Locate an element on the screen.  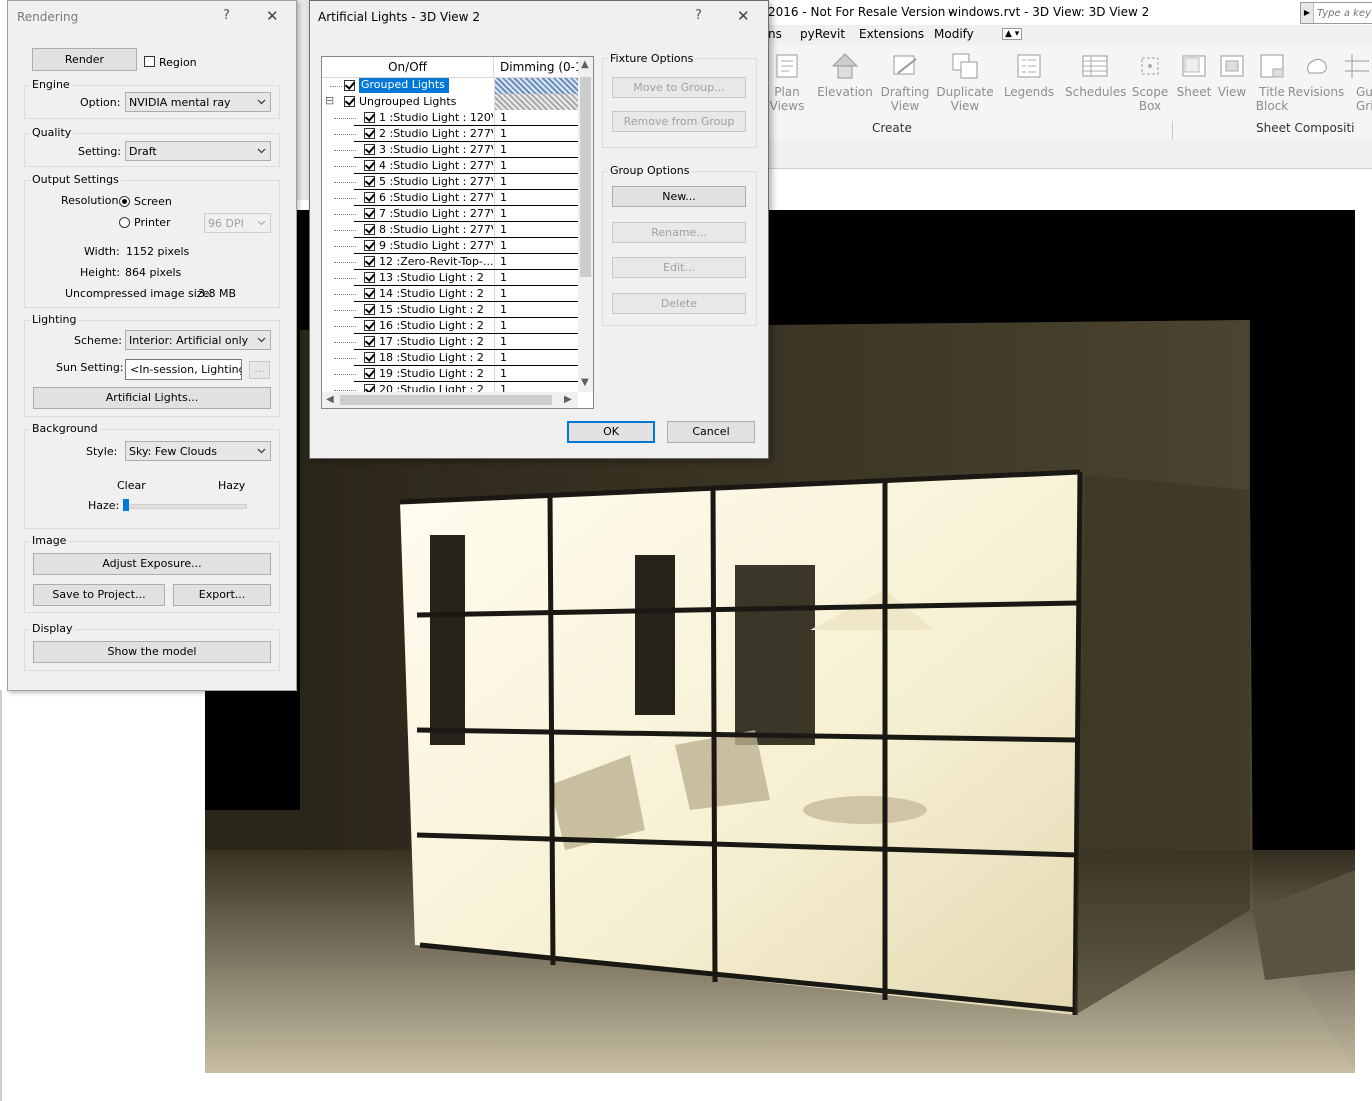
light-row: 19 :Studio Light : 2 1 is located at coordinates (450, 374).